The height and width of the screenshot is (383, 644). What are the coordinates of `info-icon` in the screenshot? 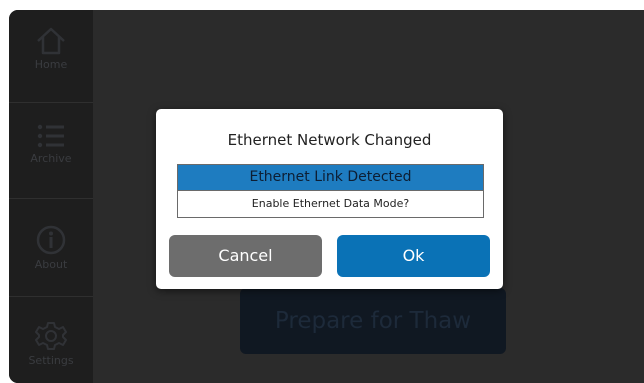 It's located at (51, 240).